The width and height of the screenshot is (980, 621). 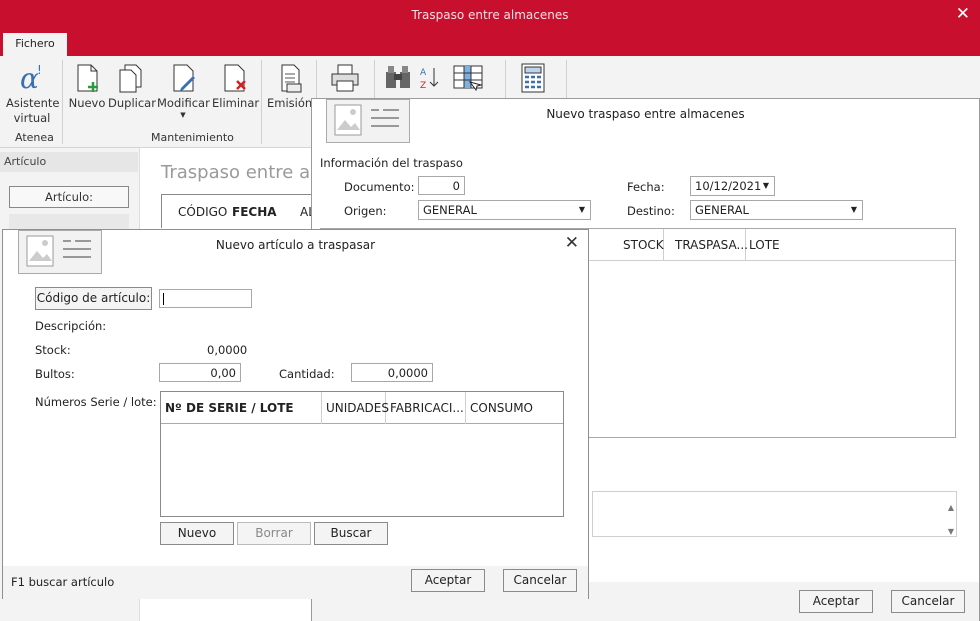 What do you see at coordinates (441, 185) in the screenshot?
I see `documento-field: 0` at bounding box center [441, 185].